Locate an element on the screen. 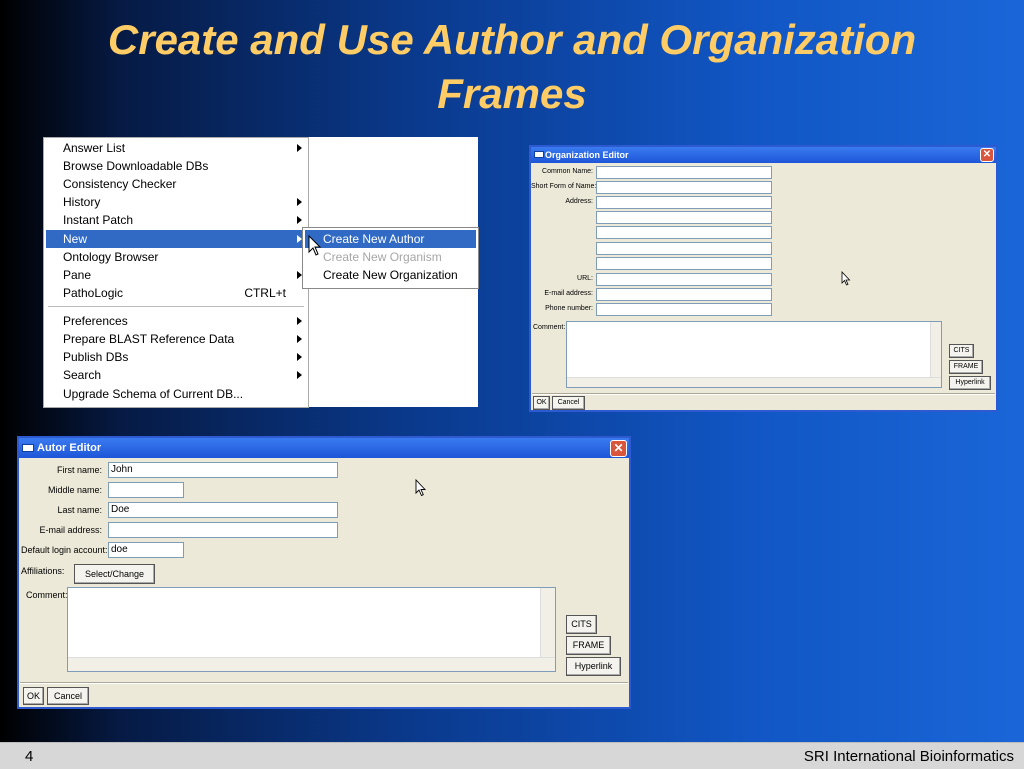 The image size is (1024, 769). window-title: Organization Editor is located at coordinates (587, 155).